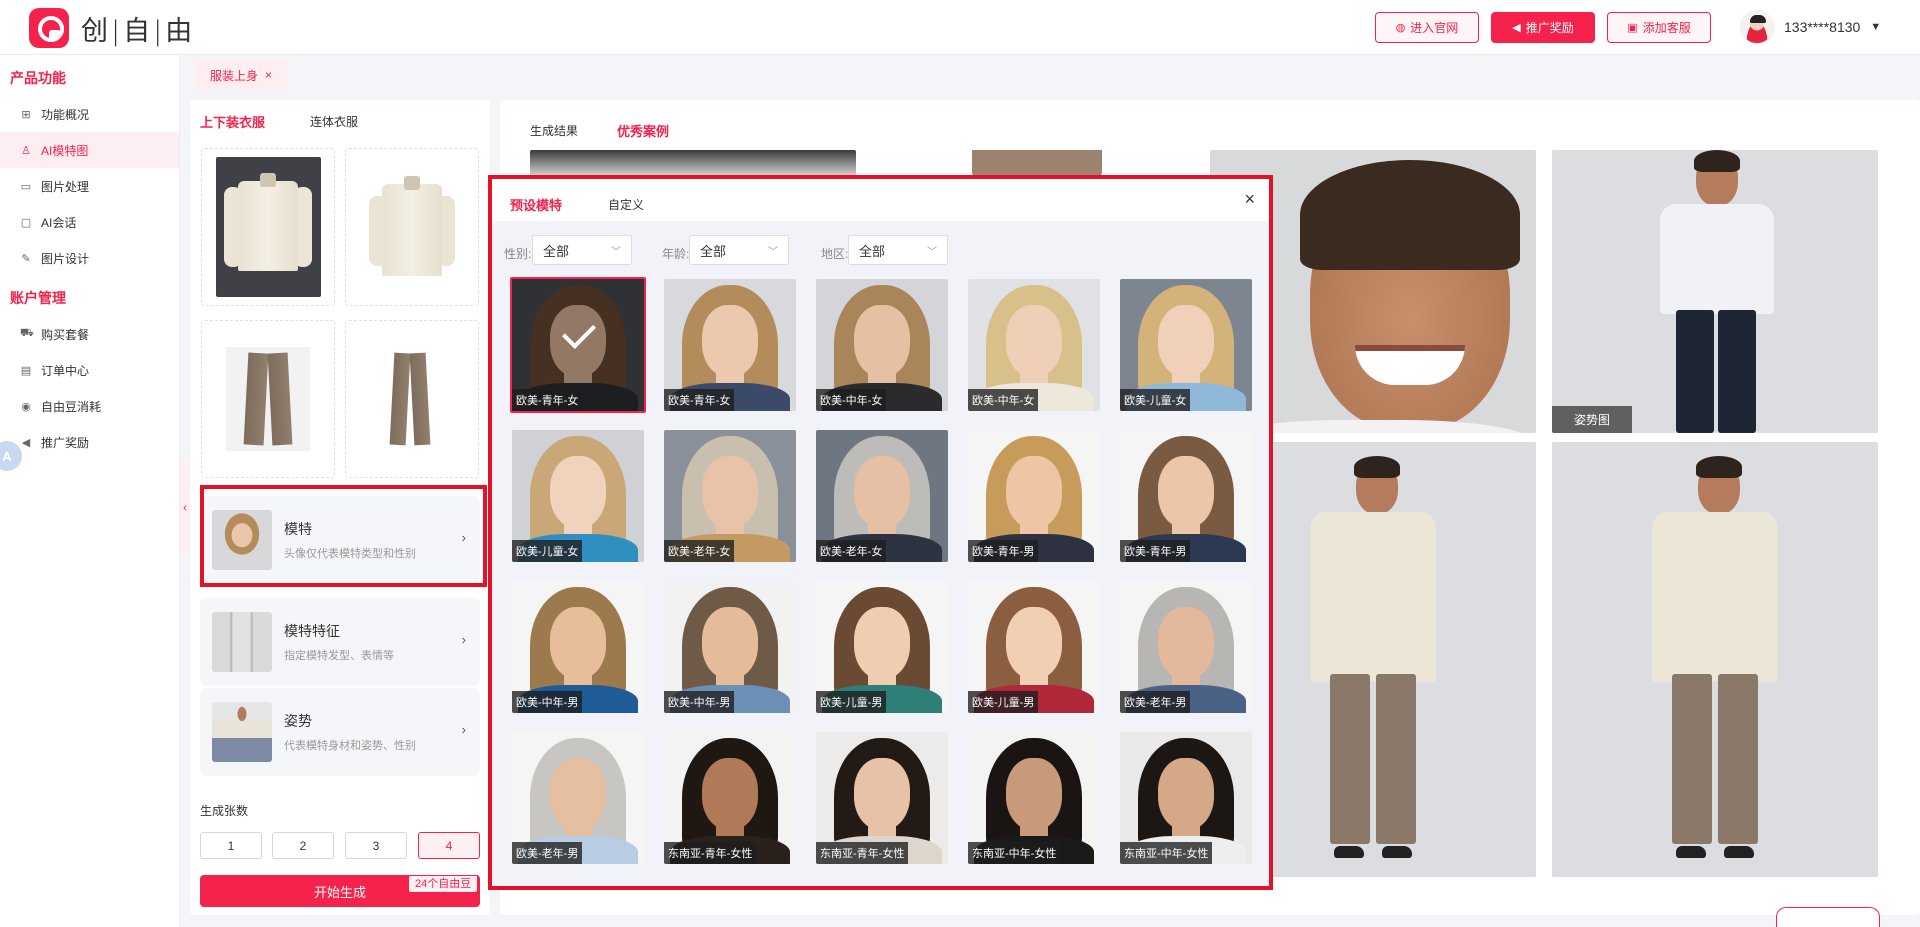 The image size is (1920, 927). Describe the element at coordinates (643, 130) in the screenshot. I see `tab-showcase: 优秀案例` at that location.